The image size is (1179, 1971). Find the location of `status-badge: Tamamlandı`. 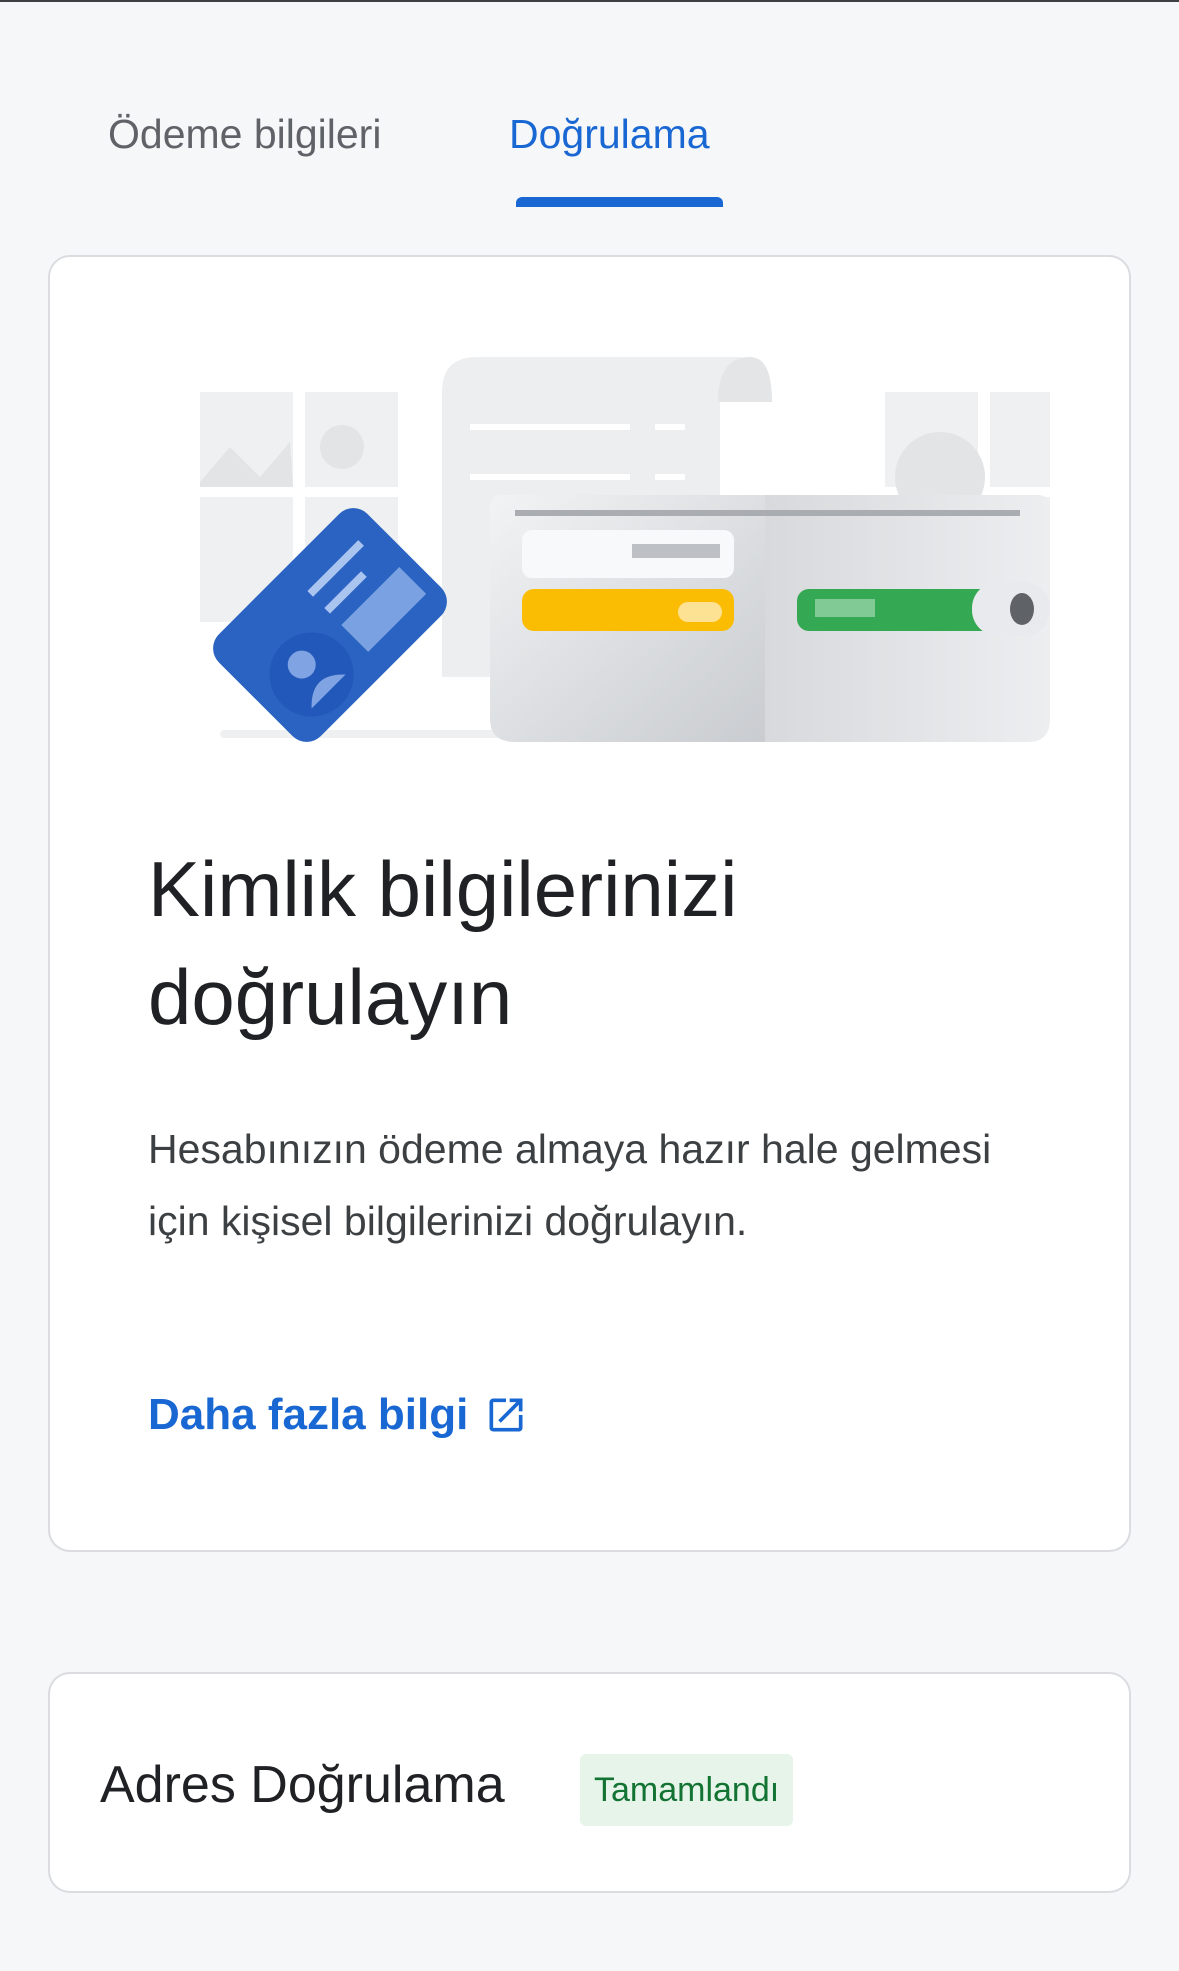

status-badge: Tamamlandı is located at coordinates (687, 1790).